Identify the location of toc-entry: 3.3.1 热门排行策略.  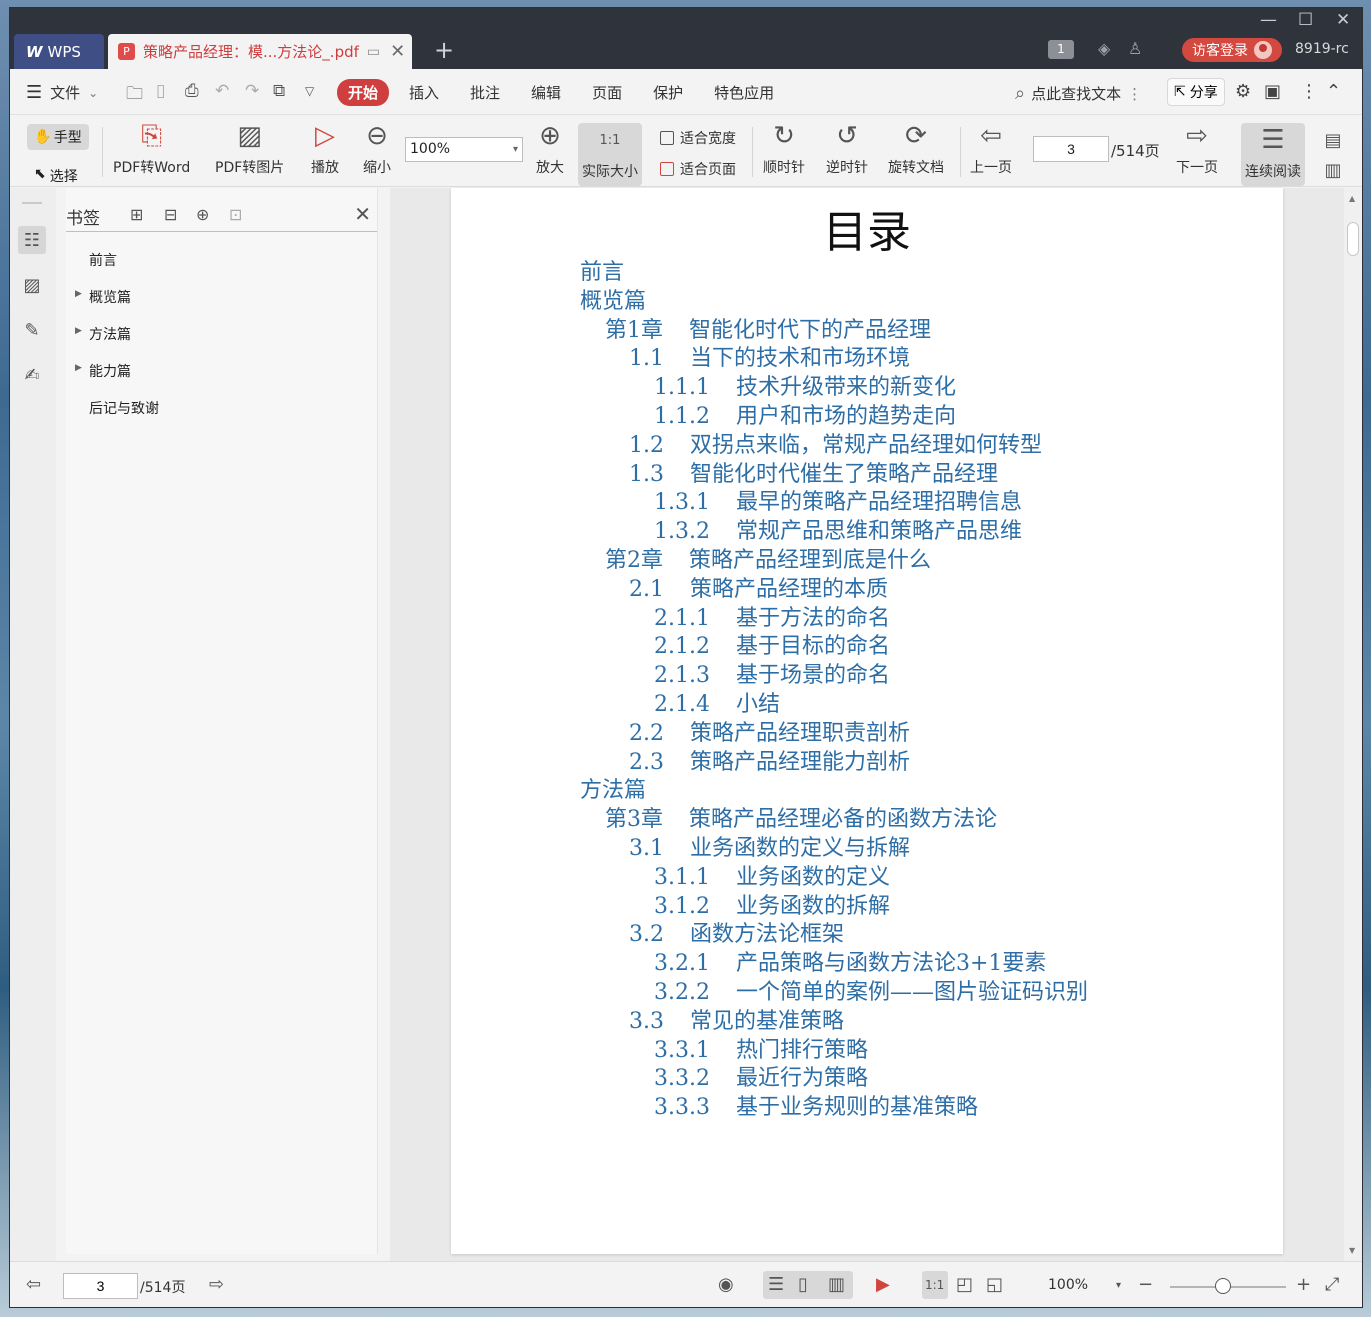
(761, 1048).